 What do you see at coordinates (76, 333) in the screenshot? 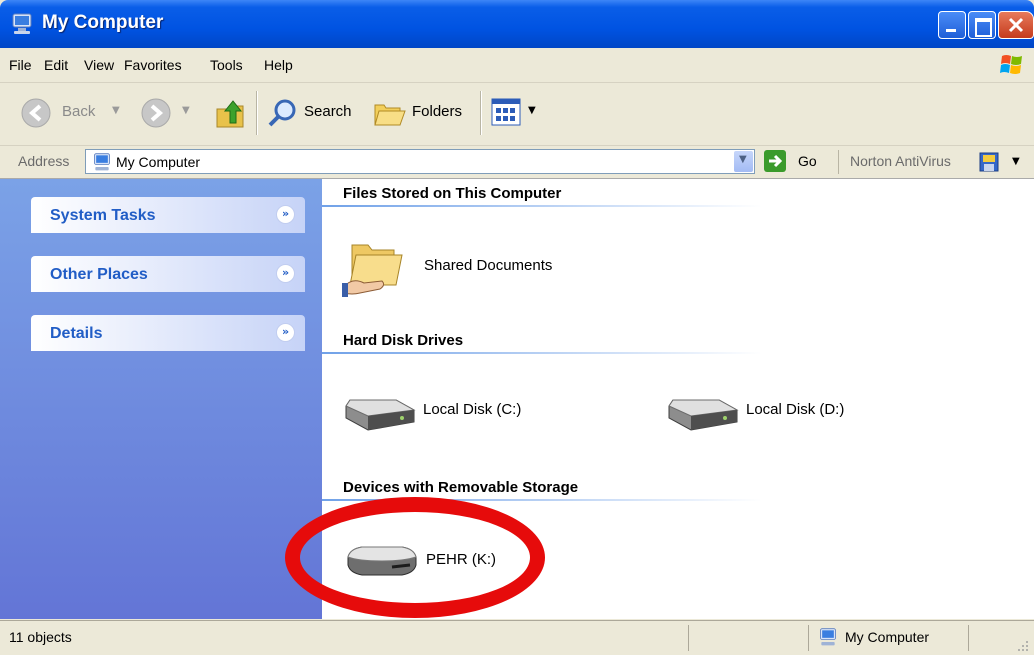
I see `panel-title: Details` at bounding box center [76, 333].